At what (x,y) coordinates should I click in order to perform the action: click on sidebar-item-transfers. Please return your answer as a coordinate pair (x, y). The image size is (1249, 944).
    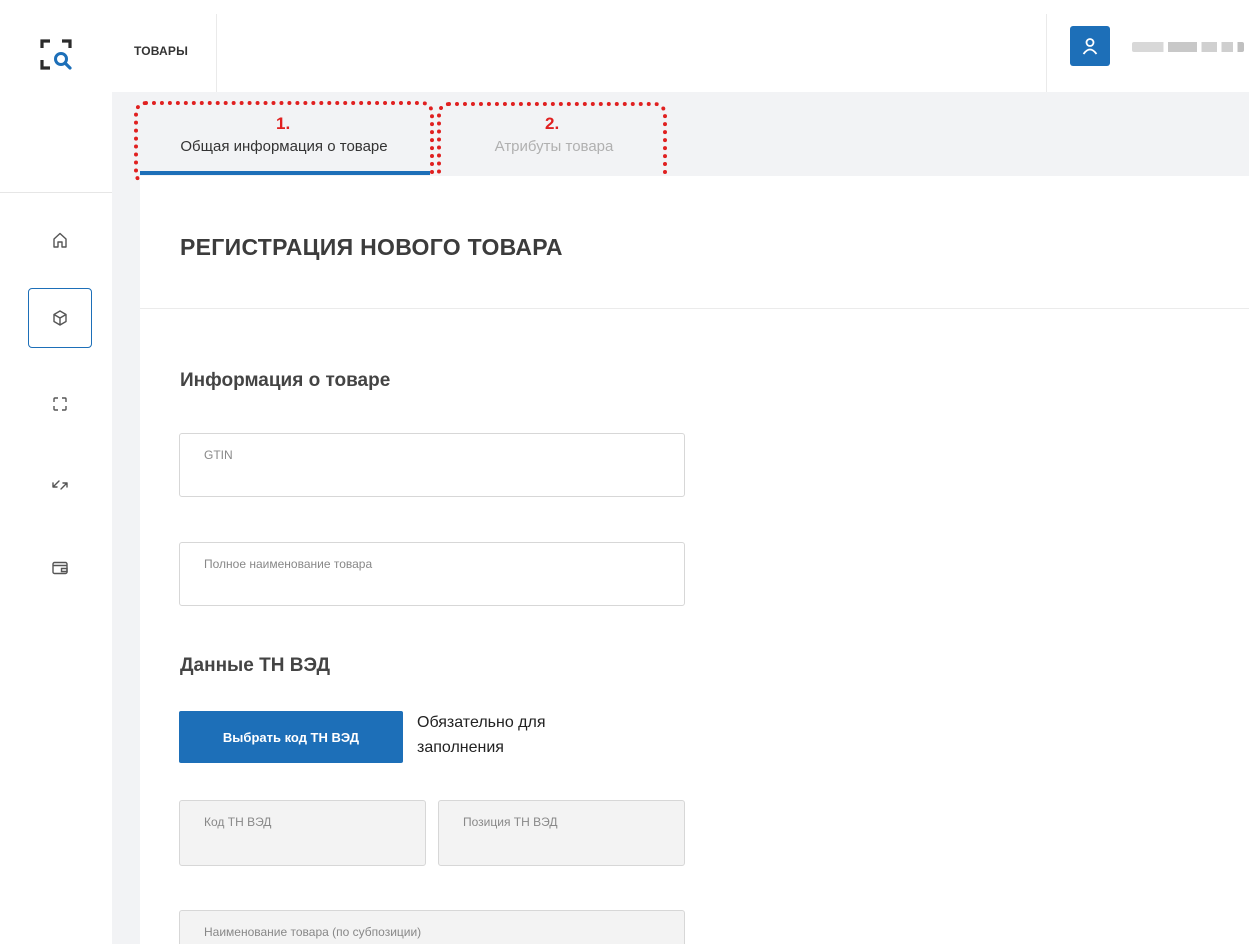
    Looking at the image, I should click on (60, 485).